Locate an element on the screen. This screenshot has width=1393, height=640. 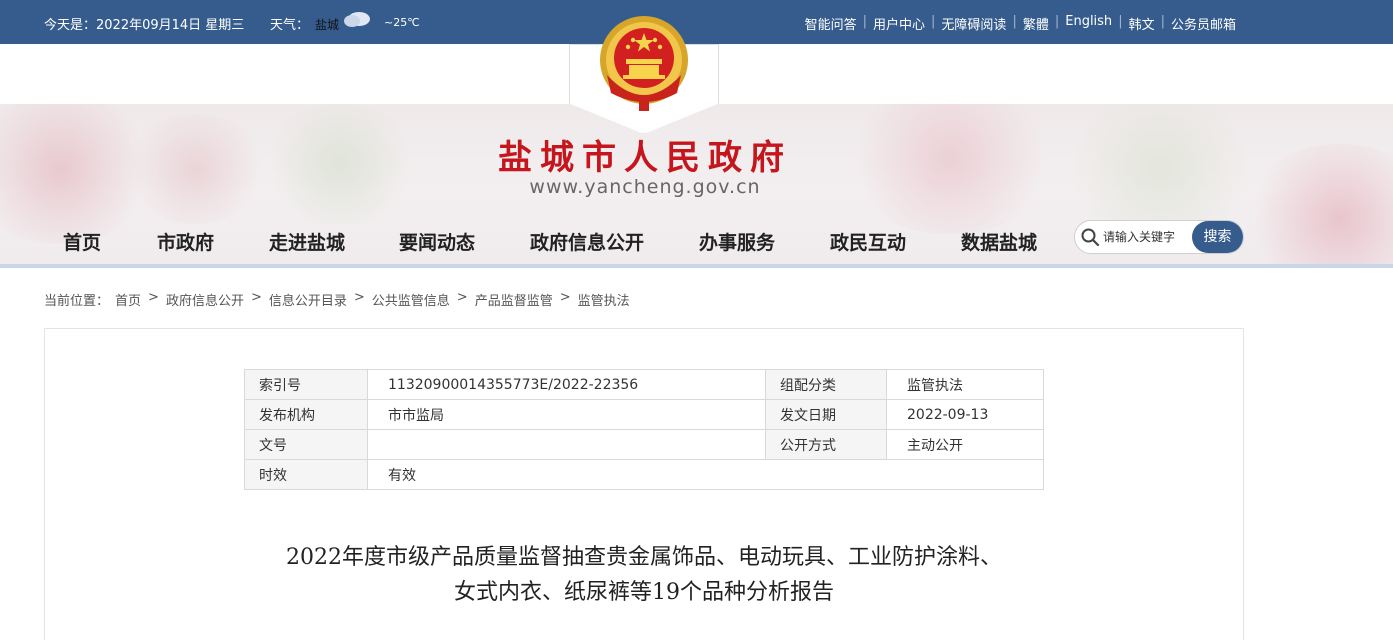
nav-item-news: 要闻动态 is located at coordinates (437, 241).